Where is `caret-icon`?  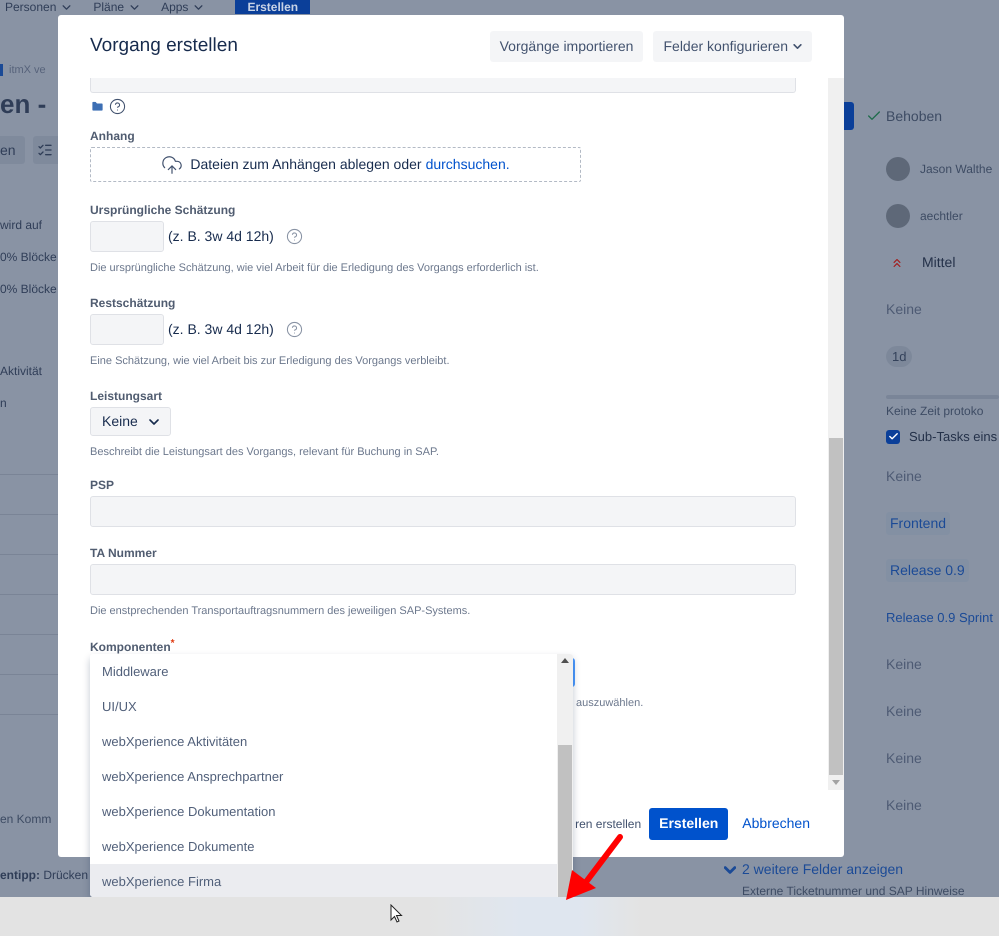
caret-icon is located at coordinates (797, 46).